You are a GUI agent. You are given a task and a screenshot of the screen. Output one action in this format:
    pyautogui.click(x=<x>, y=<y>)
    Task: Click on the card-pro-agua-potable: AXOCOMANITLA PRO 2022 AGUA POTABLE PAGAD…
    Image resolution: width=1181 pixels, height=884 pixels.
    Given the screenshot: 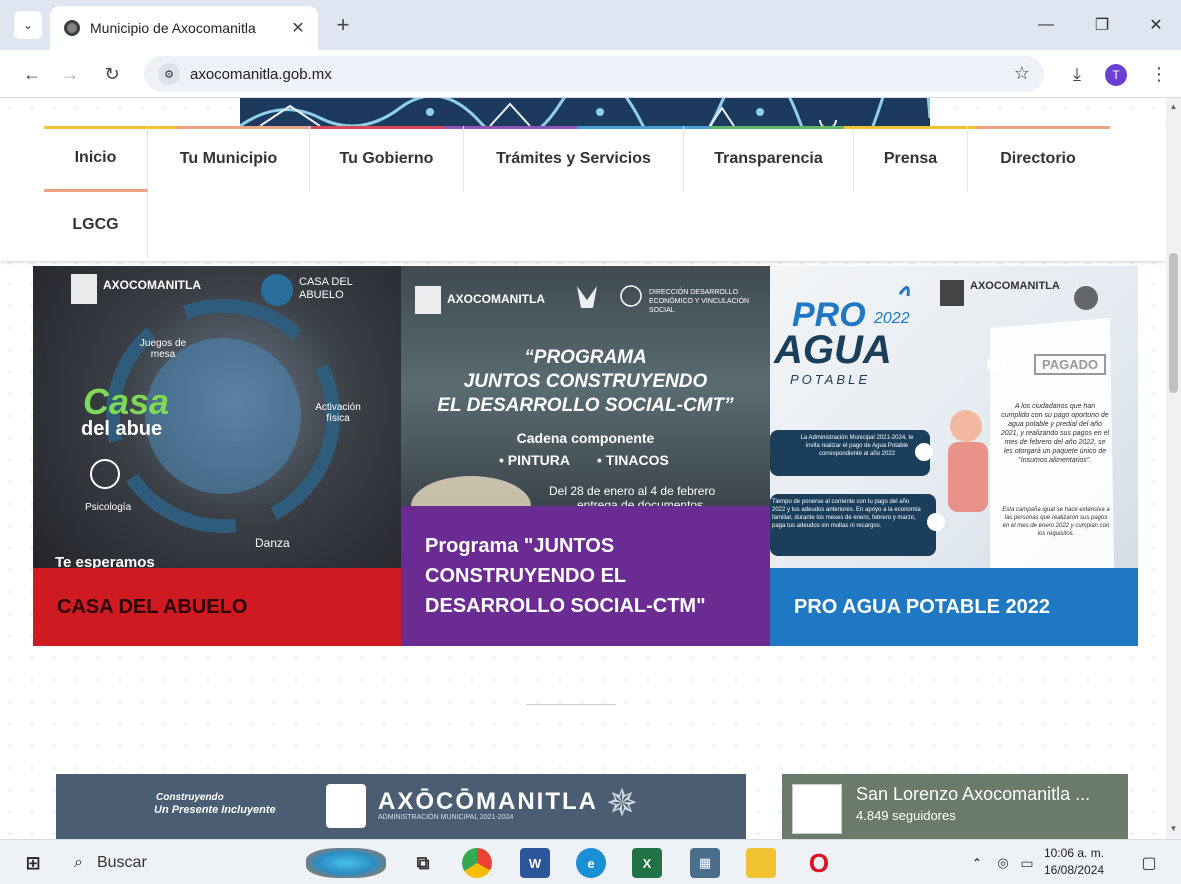 What is the action you would take?
    pyautogui.click(x=954, y=456)
    